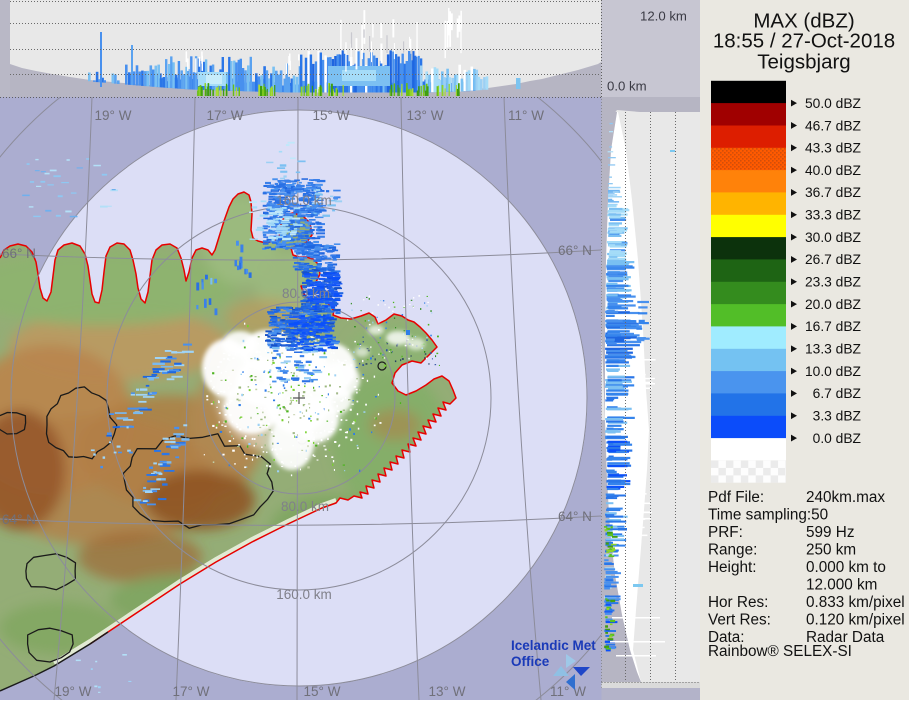 The height and width of the screenshot is (705, 909). Describe the element at coordinates (738, 602) in the screenshot. I see `svg-text: Hor Res:` at that location.